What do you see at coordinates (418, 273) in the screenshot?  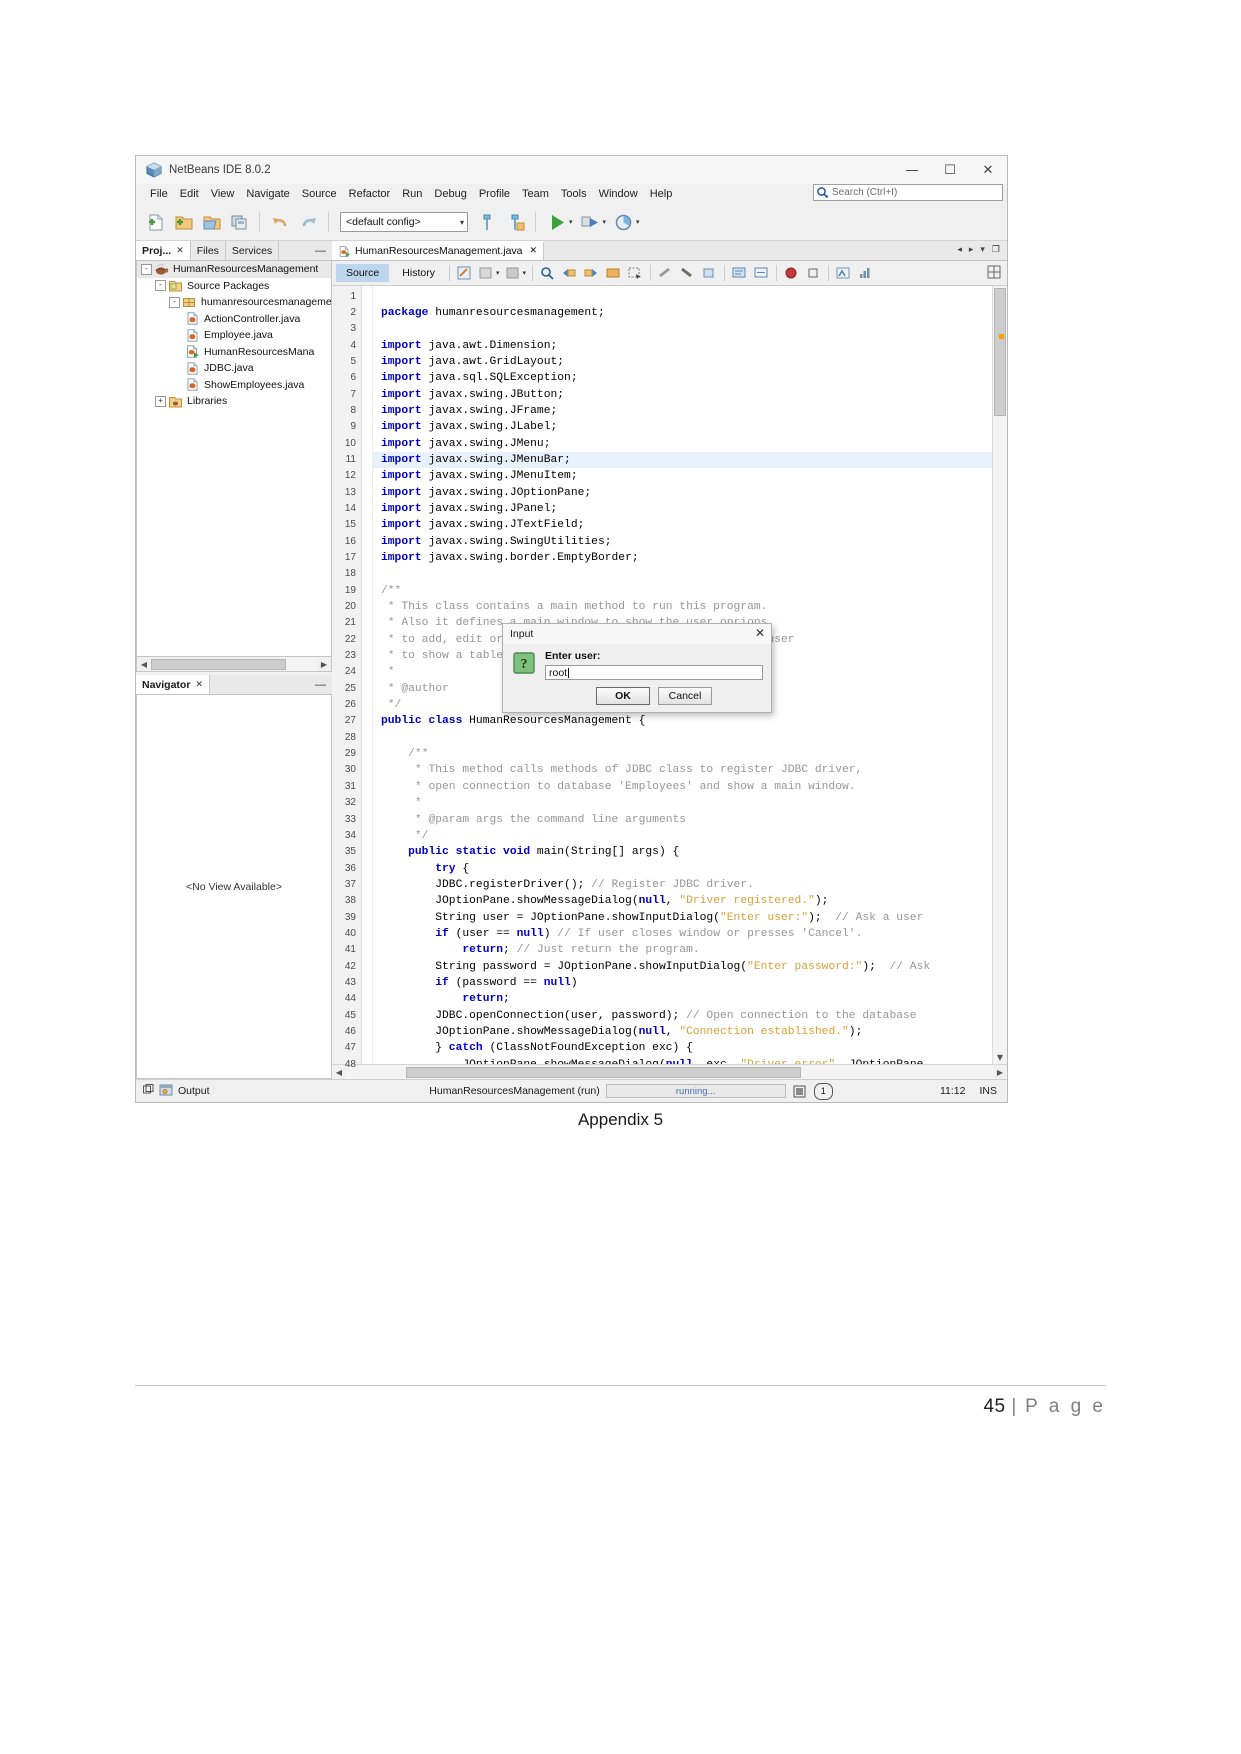 I see `tab-history: History` at bounding box center [418, 273].